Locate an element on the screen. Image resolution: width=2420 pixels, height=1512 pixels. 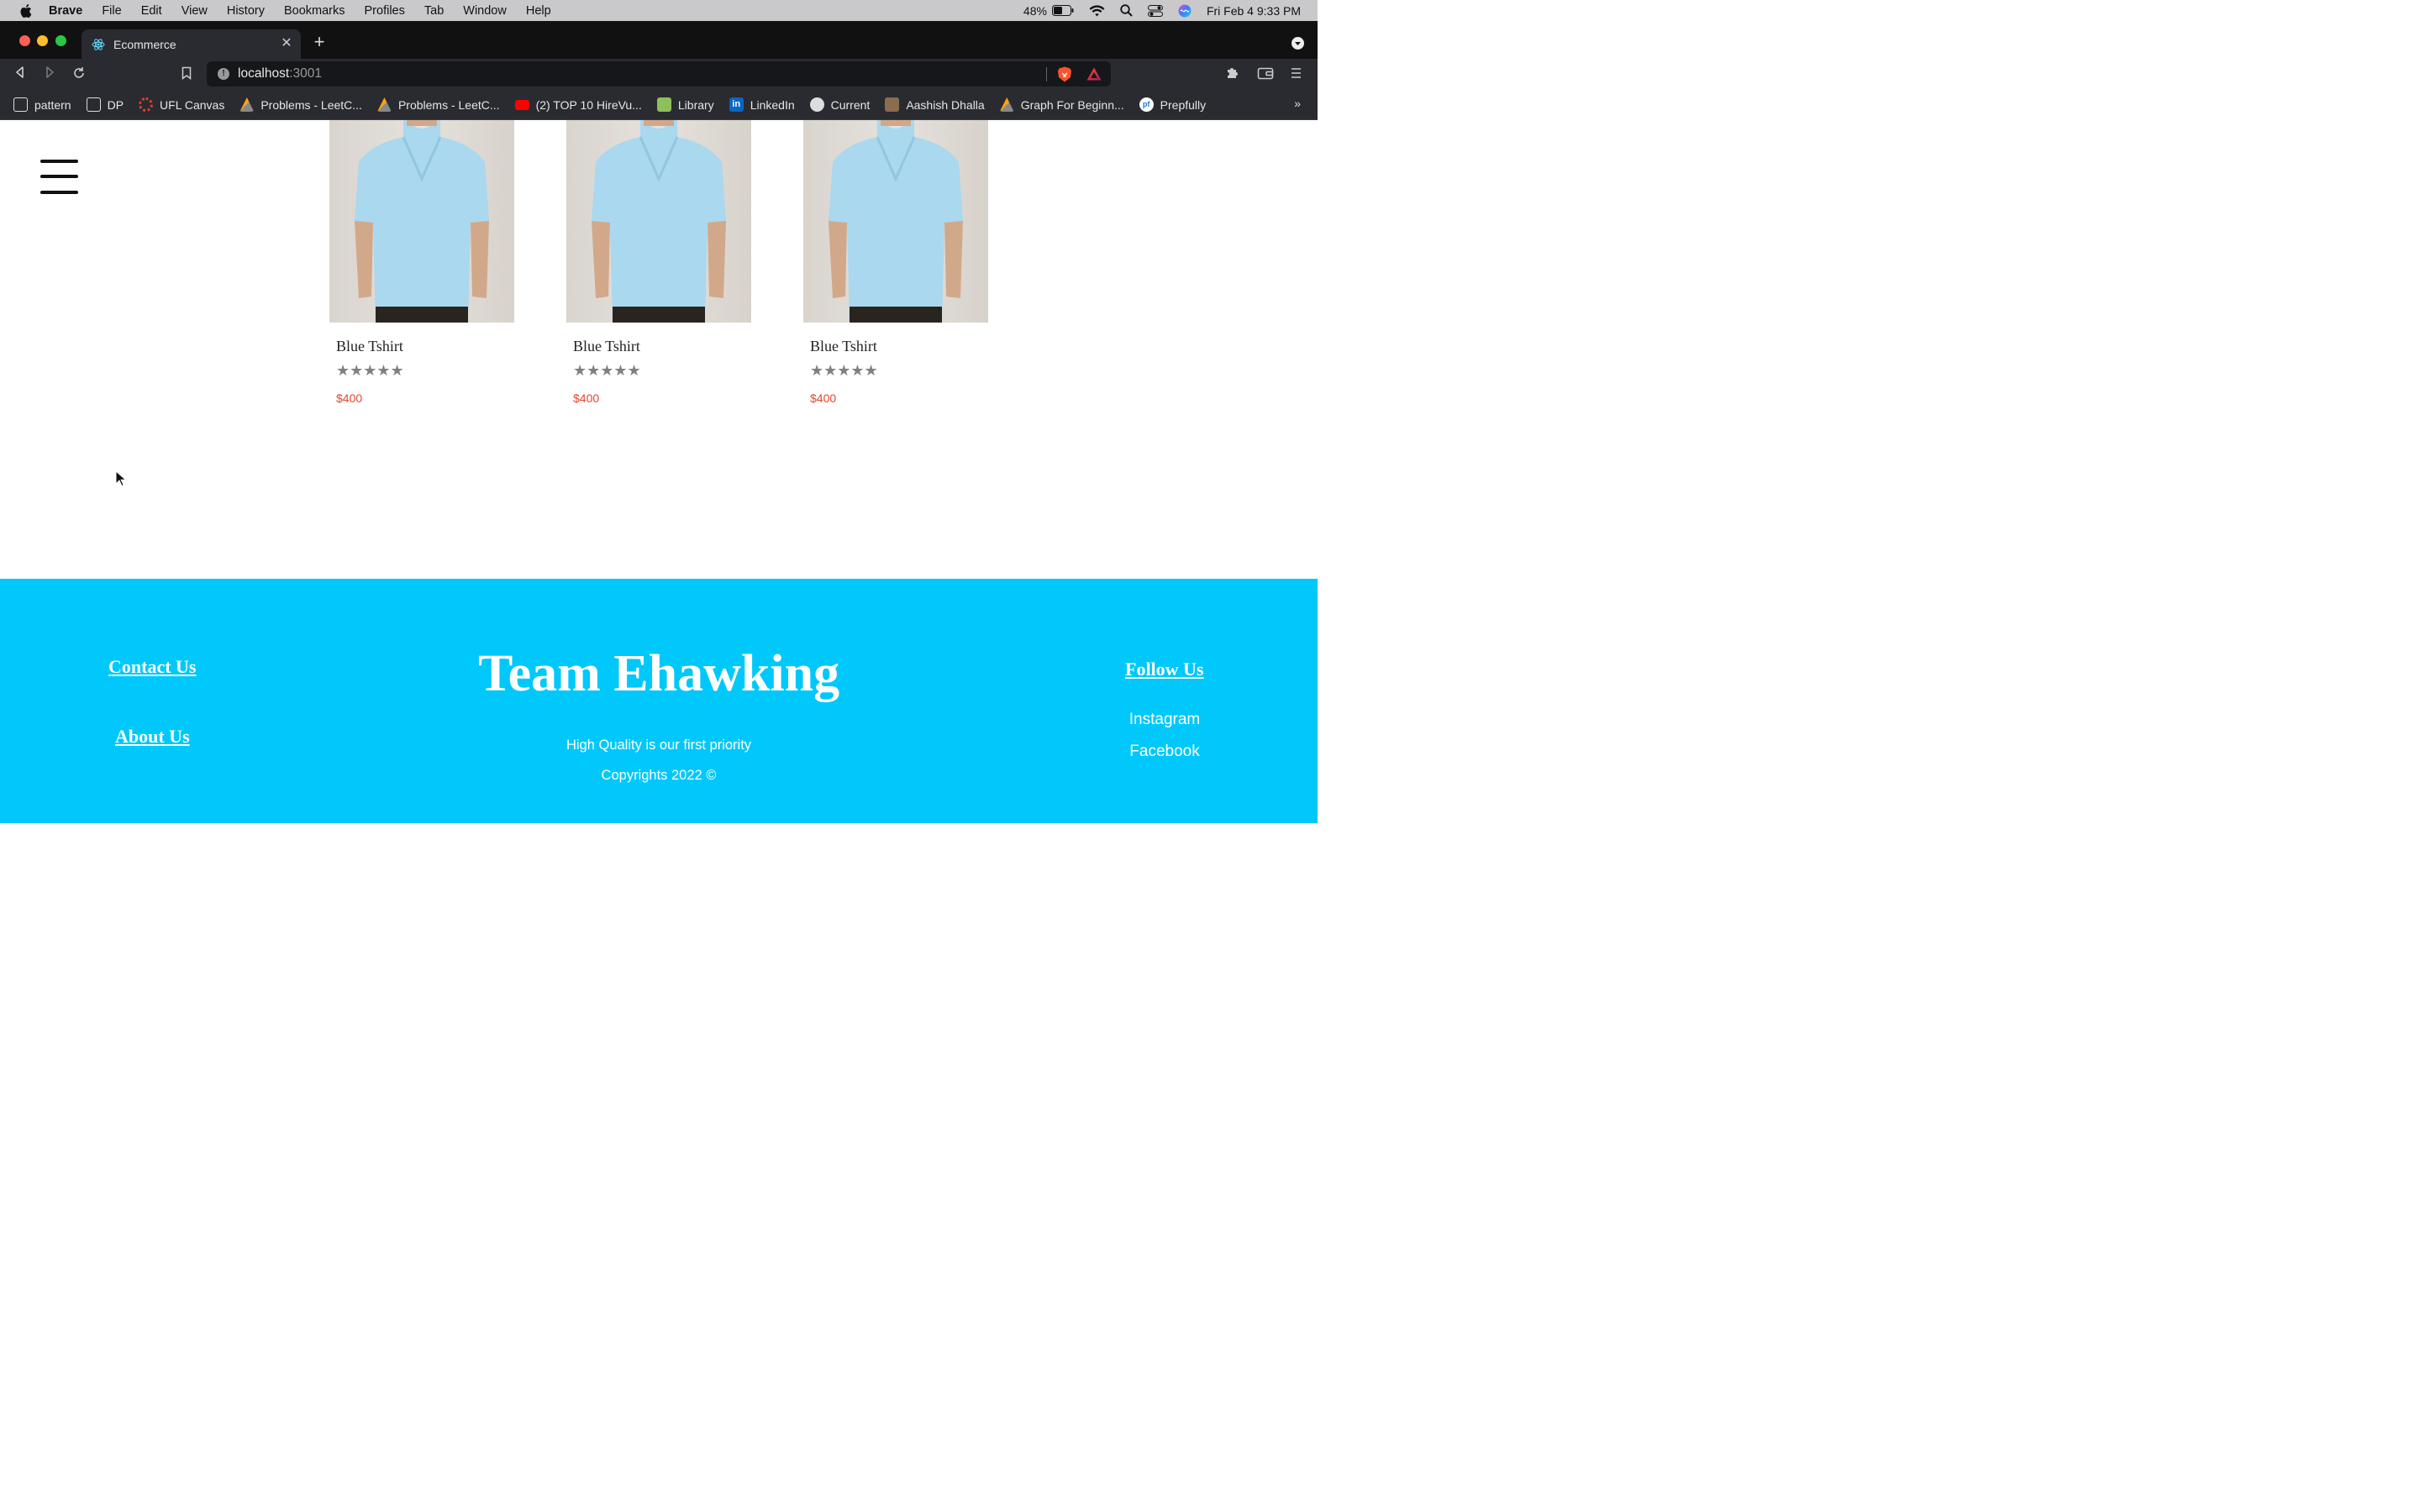
bookmark-library: Library is located at coordinates (685, 104).